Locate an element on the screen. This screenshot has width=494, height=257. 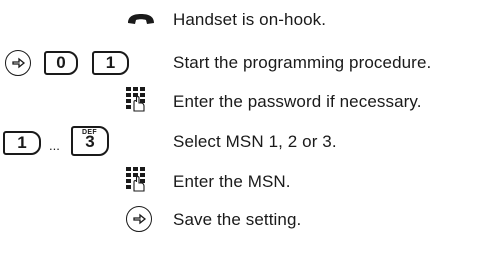
step-enter-password: Enter the password if necessary. is located at coordinates (247, 100).